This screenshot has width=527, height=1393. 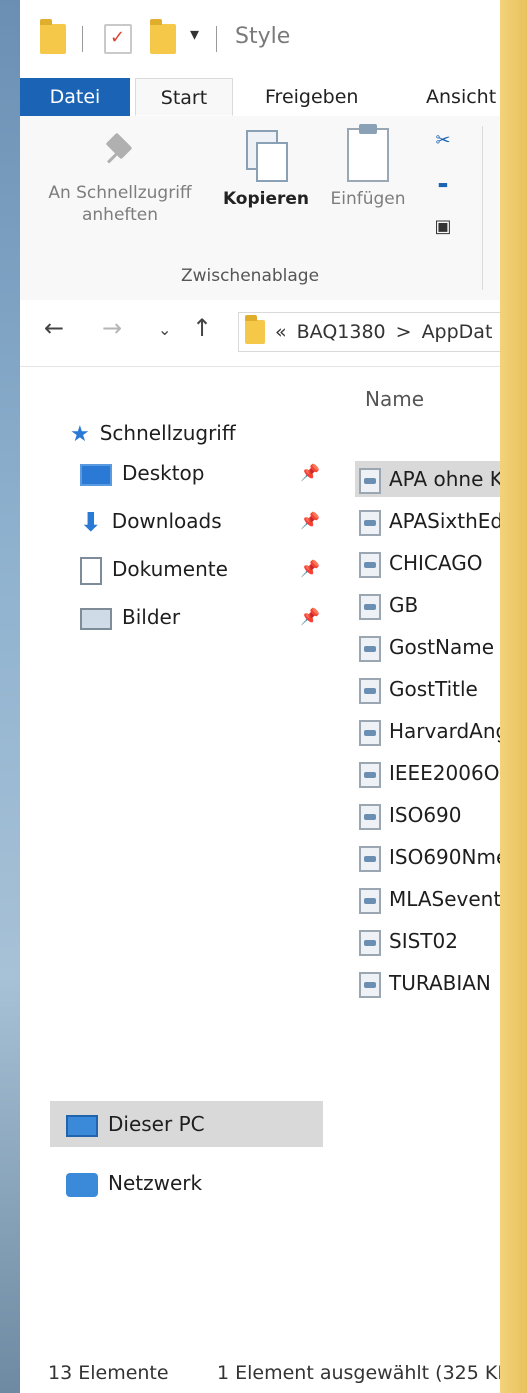 What do you see at coordinates (112, 328) in the screenshot?
I see `forward-arrow-icon: →` at bounding box center [112, 328].